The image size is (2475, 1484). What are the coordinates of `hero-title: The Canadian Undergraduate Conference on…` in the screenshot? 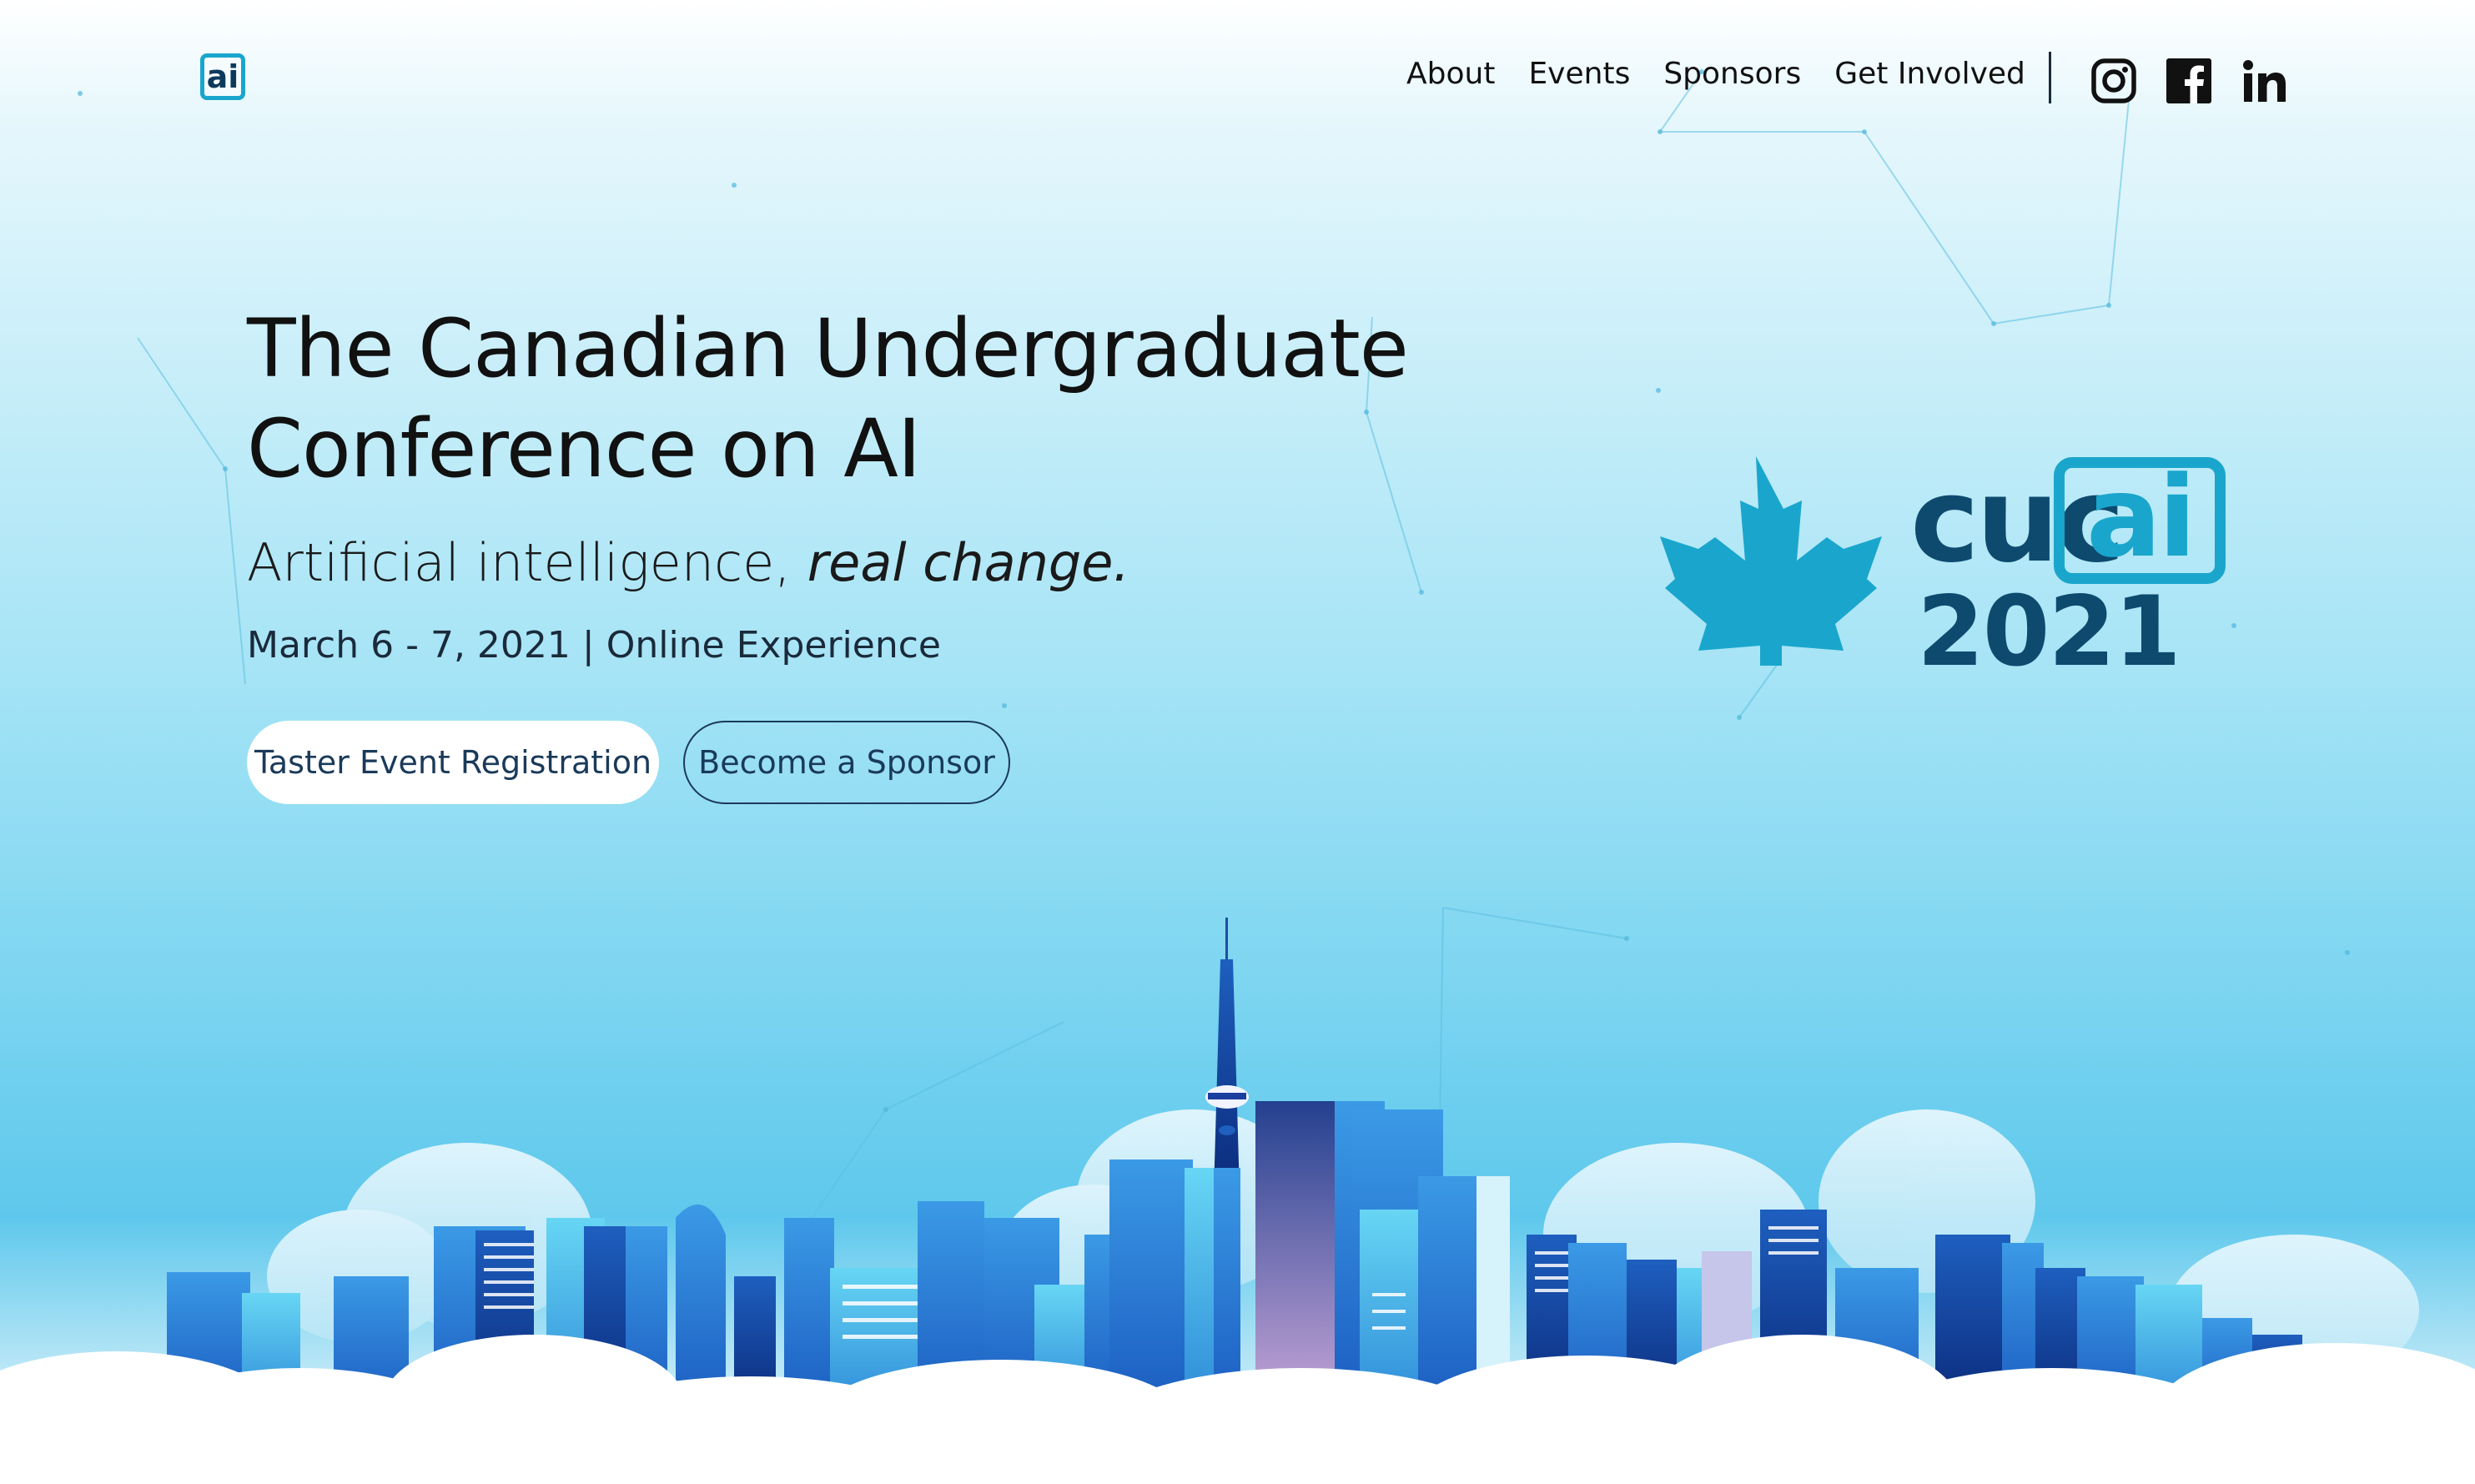 It's located at (873, 399).